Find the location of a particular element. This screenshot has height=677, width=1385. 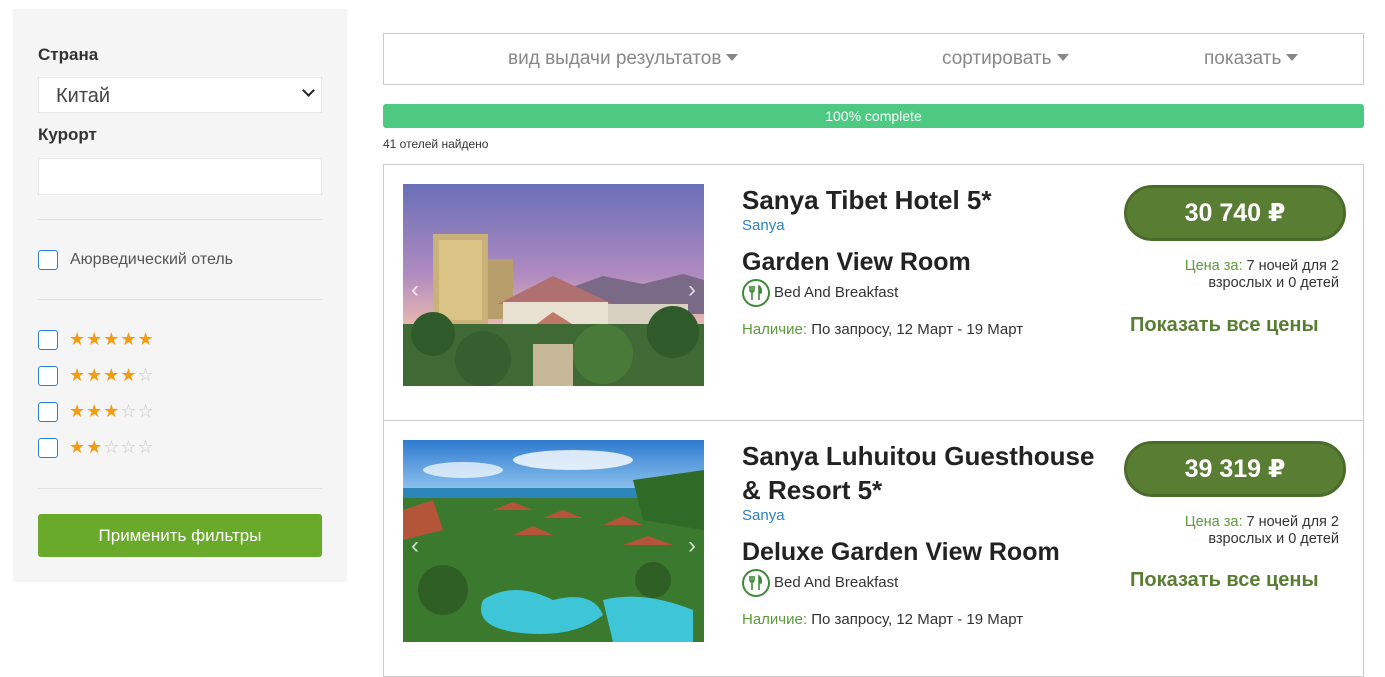

stars-4-checkbox is located at coordinates (48, 376).